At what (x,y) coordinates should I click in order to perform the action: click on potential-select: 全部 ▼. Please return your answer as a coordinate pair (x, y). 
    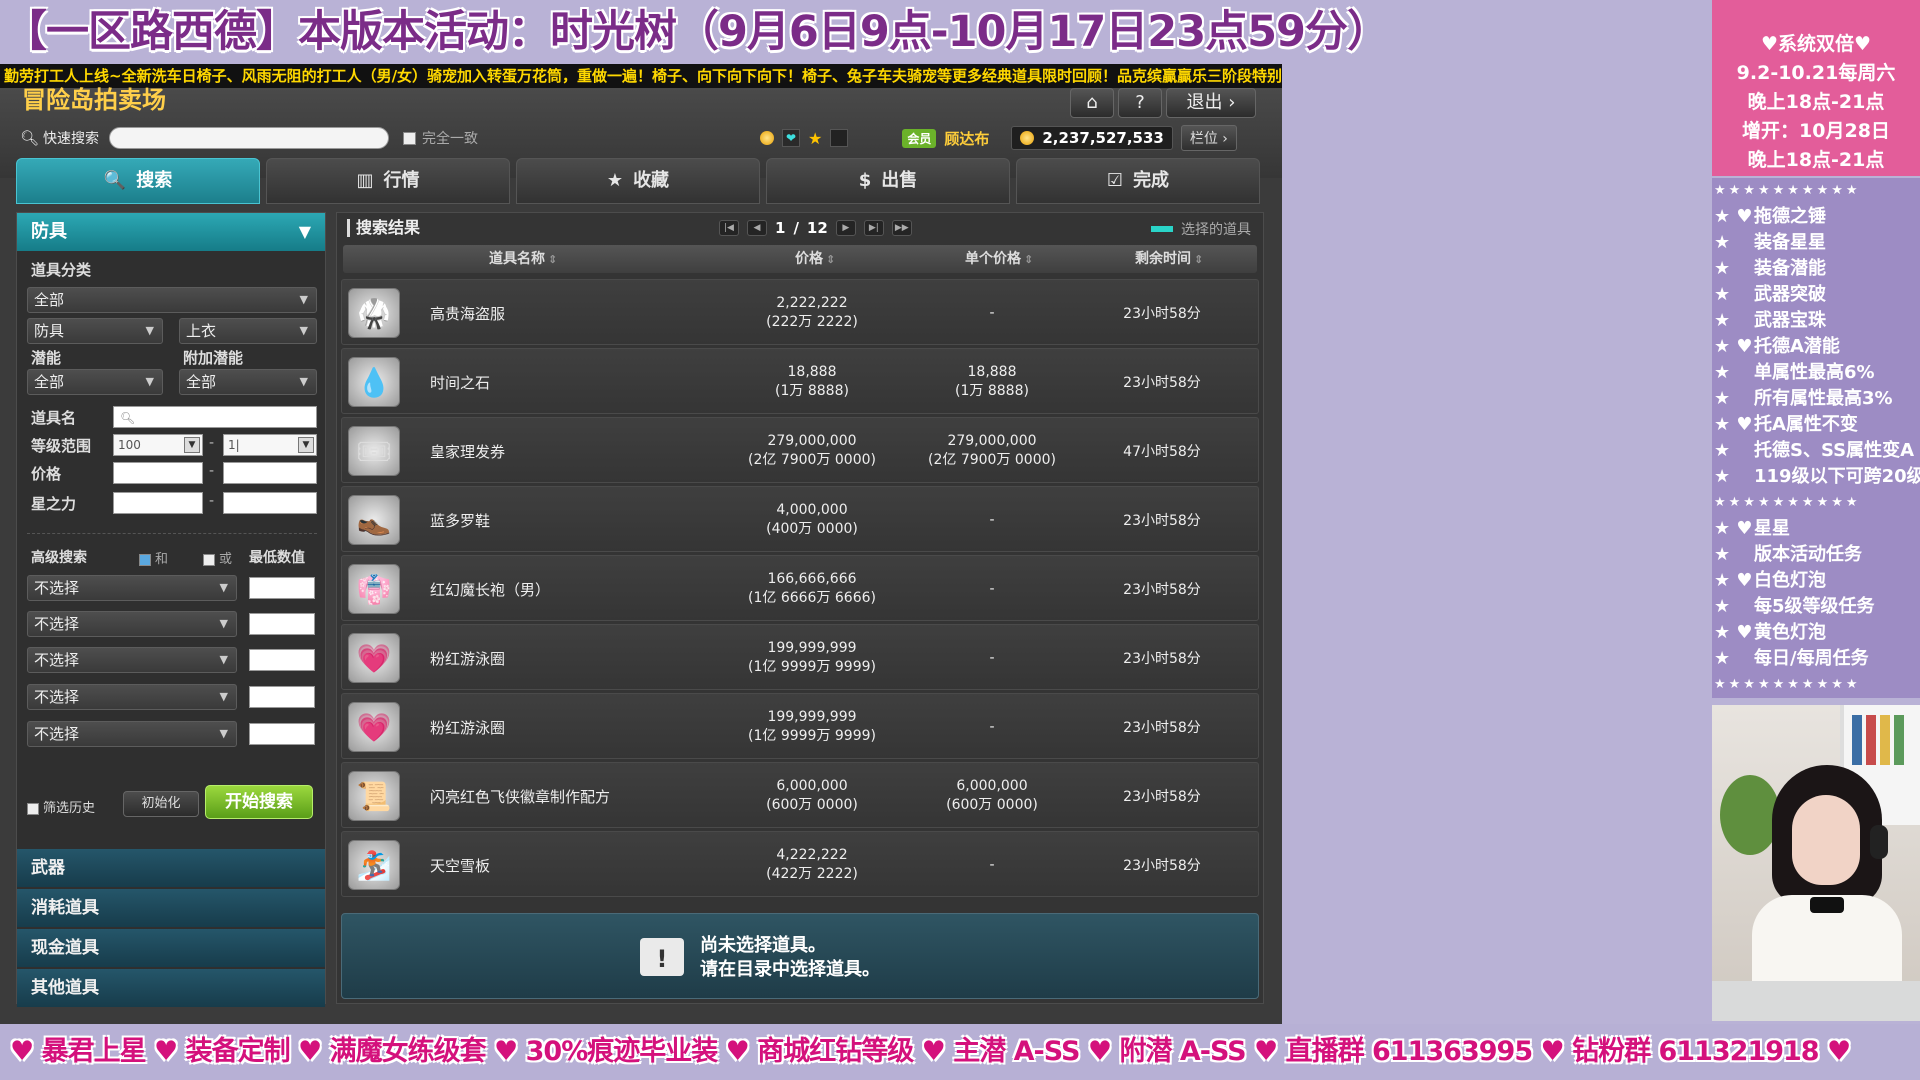
    Looking at the image, I should click on (95, 382).